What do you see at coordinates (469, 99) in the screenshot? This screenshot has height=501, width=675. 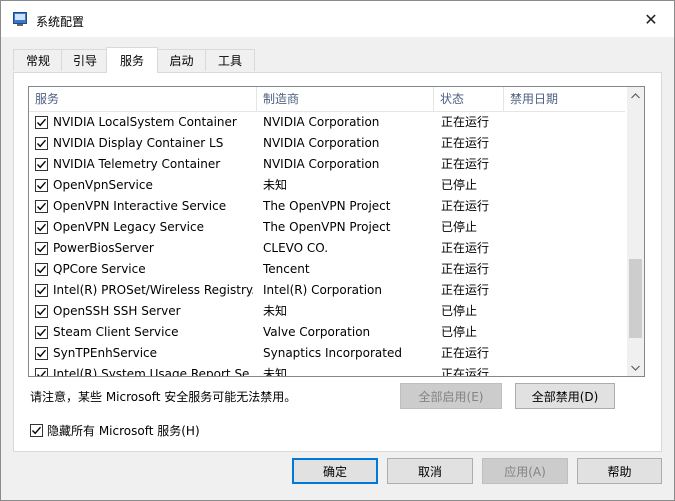 I see `column-header-status: 状态` at bounding box center [469, 99].